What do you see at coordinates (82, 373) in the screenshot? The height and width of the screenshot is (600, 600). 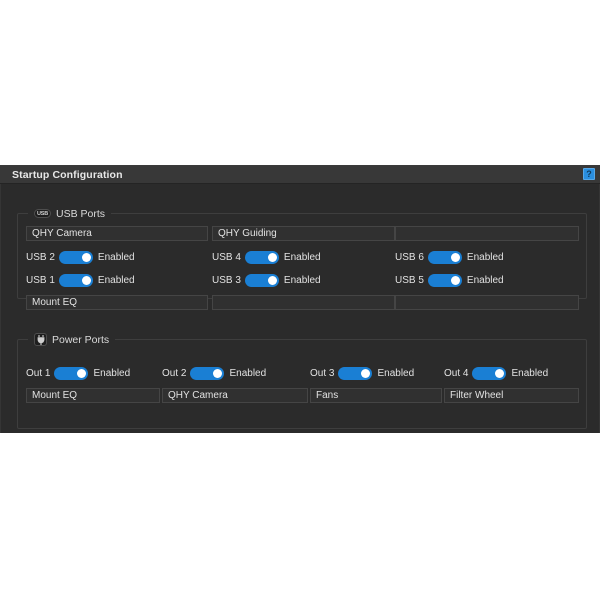 I see `out-1-switch-knob` at bounding box center [82, 373].